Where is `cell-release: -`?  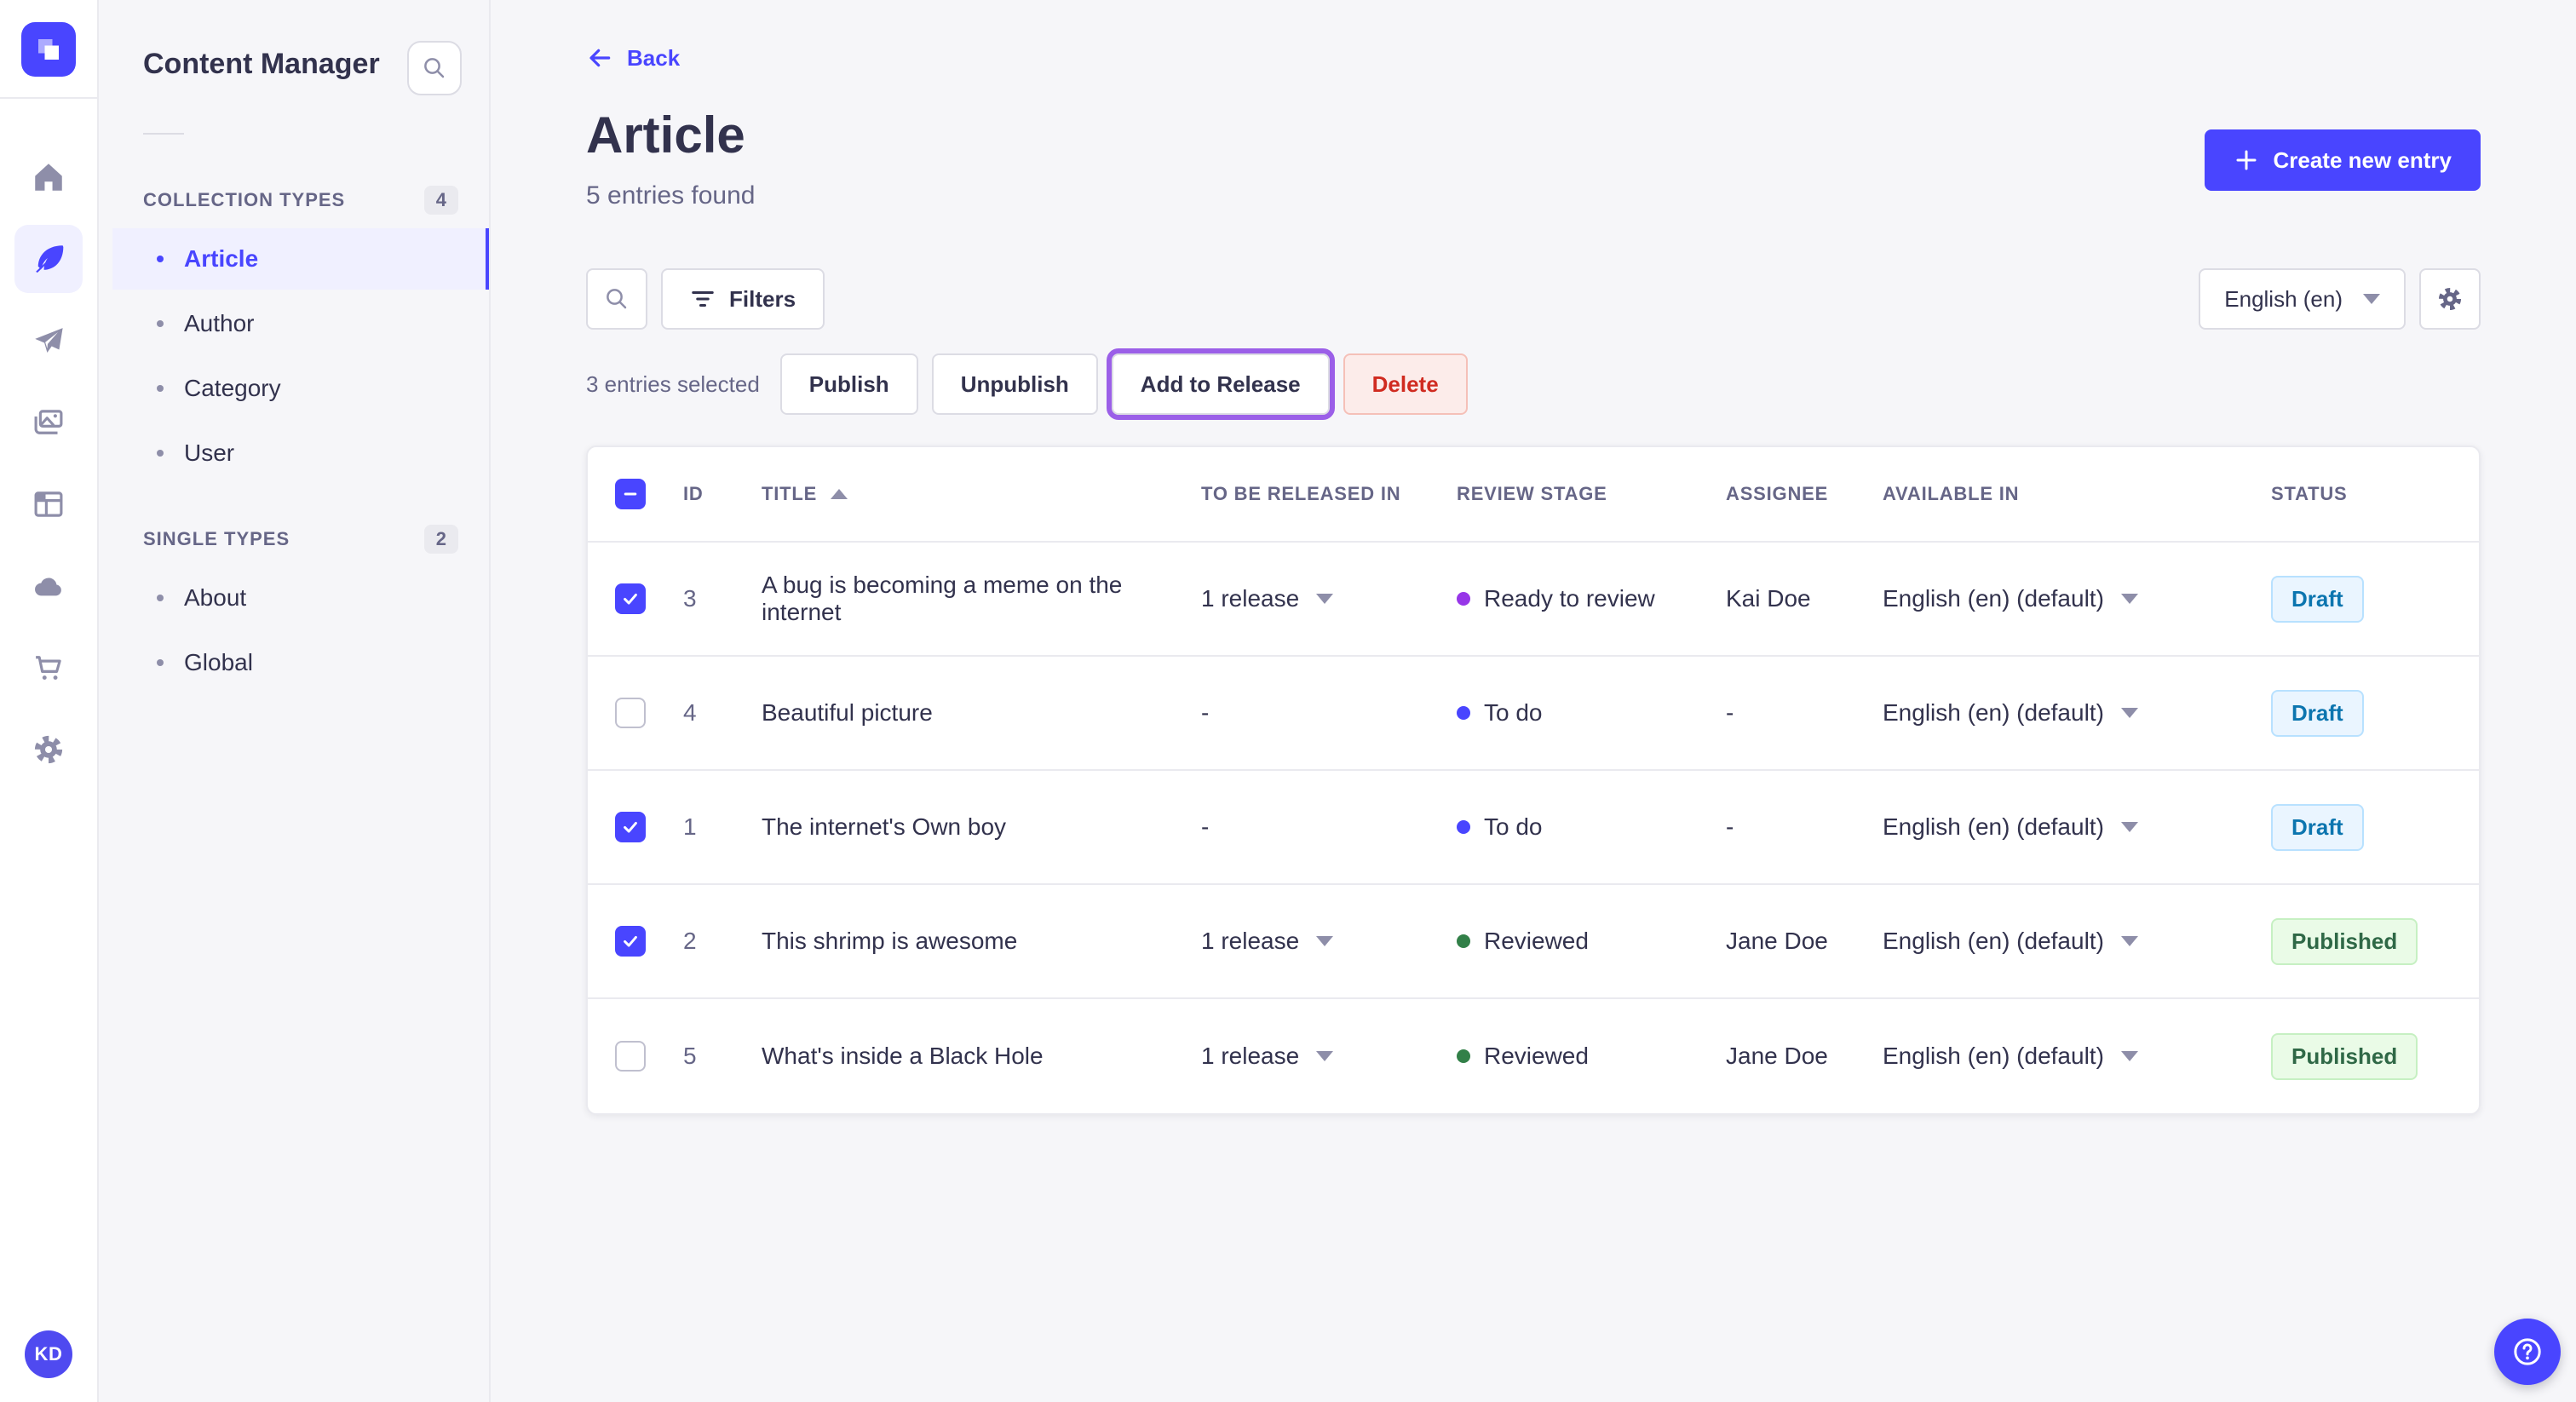 cell-release: - is located at coordinates (1329, 827).